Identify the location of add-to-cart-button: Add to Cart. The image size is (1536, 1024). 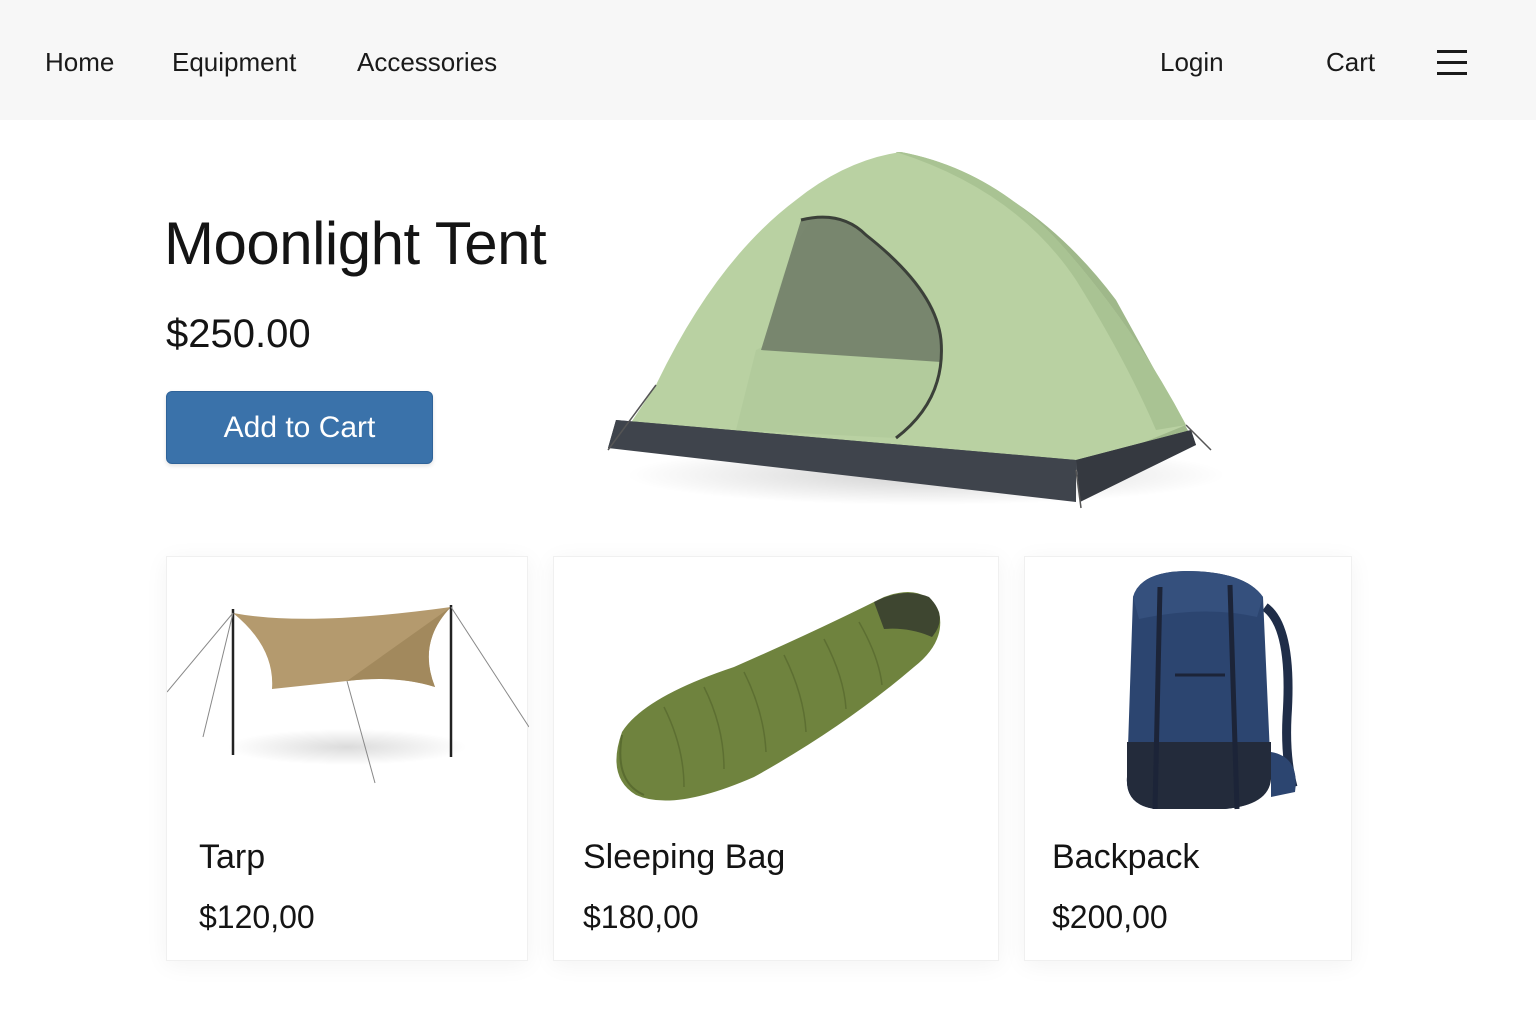
(299, 427).